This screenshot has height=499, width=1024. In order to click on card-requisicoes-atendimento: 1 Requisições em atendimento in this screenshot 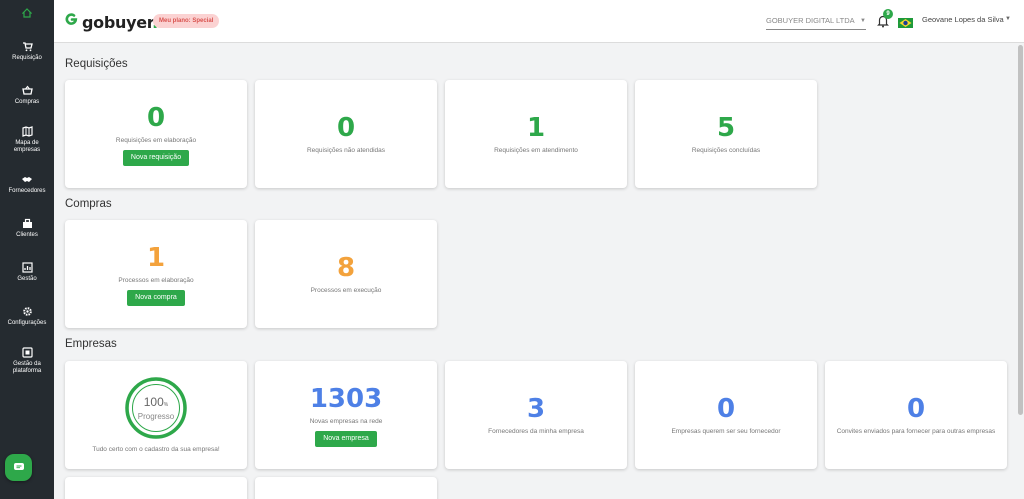, I will do `click(536, 134)`.